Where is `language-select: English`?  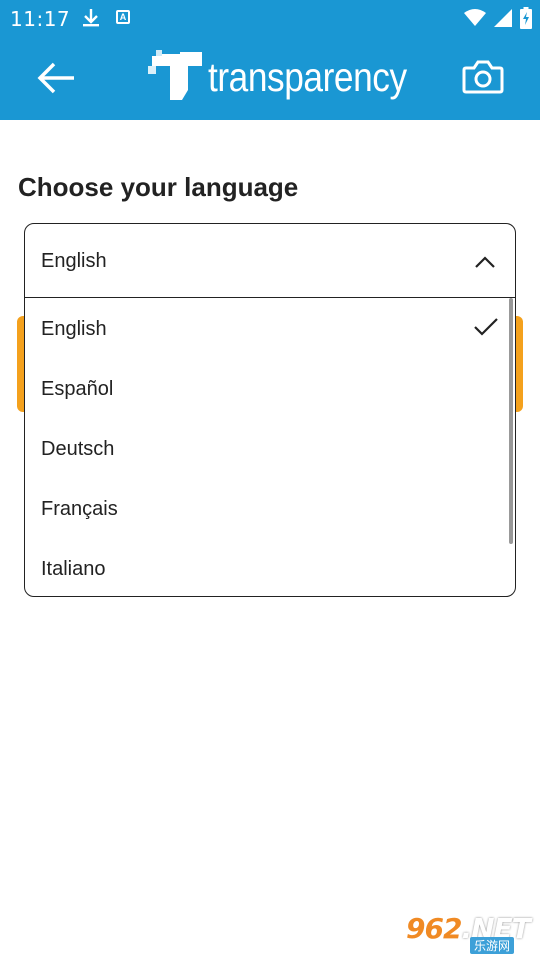 language-select: English is located at coordinates (270, 261).